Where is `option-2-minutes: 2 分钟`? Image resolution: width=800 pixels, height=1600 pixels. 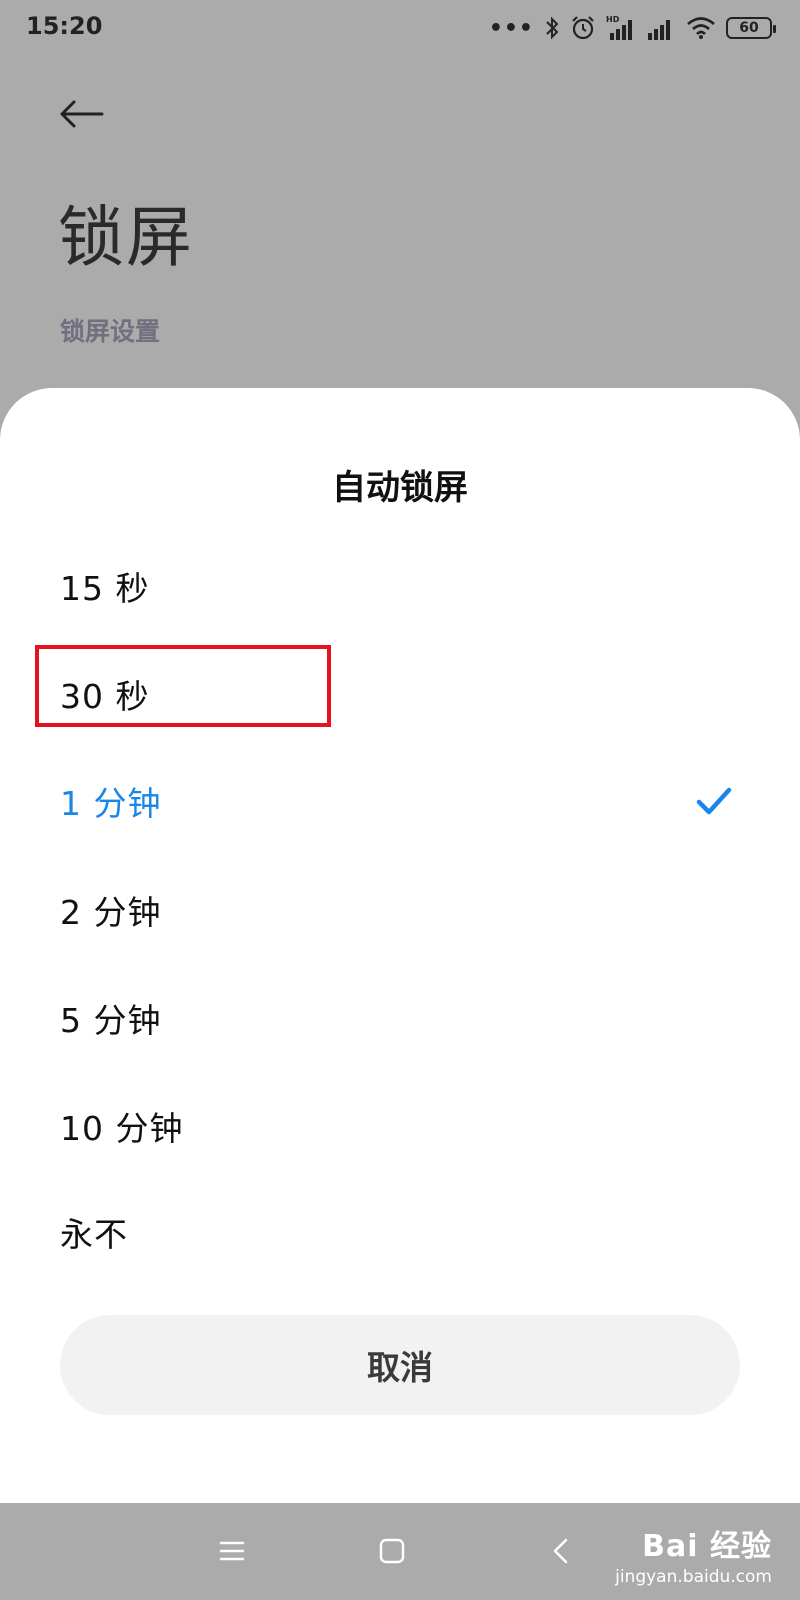 option-2-minutes: 2 分钟 is located at coordinates (400, 910).